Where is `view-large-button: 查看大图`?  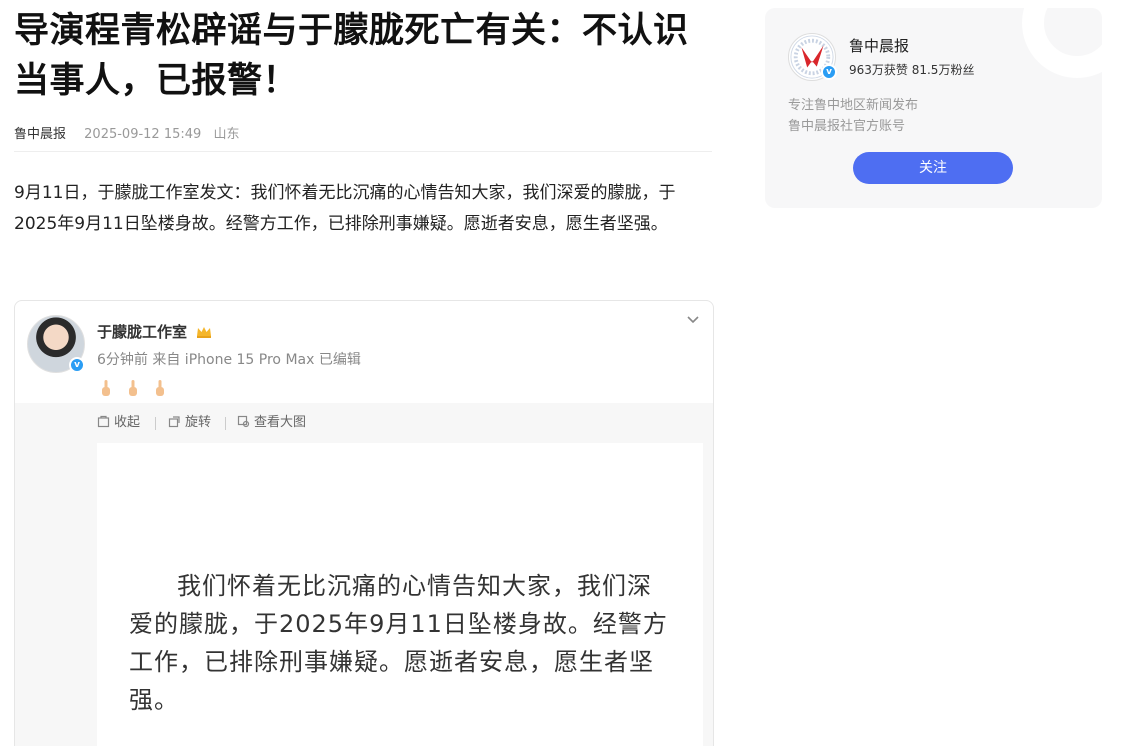 view-large-button: 查看大图 is located at coordinates (271, 423).